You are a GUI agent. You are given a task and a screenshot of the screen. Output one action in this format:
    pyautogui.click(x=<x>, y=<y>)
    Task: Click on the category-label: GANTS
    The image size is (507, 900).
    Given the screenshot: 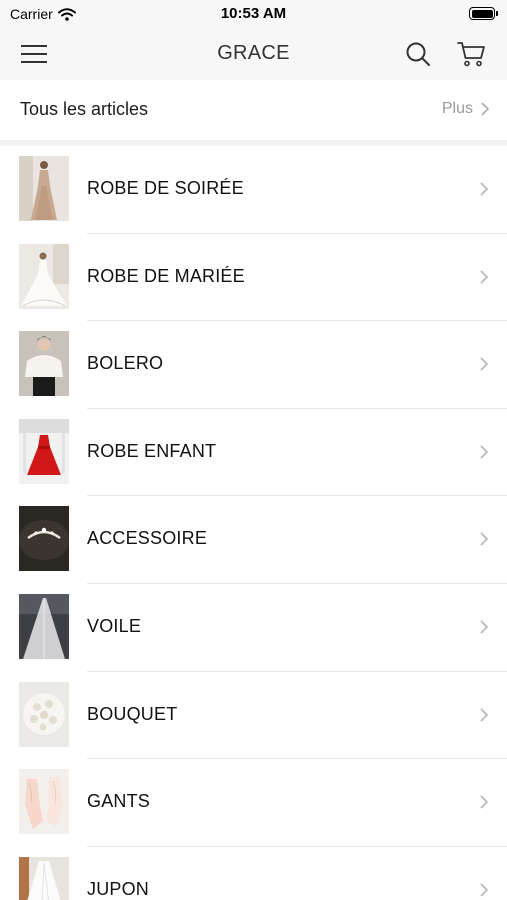 What is the action you would take?
    pyautogui.click(x=119, y=801)
    